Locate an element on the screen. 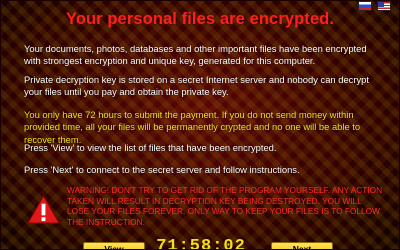  next-button: Next is located at coordinates (302, 245).